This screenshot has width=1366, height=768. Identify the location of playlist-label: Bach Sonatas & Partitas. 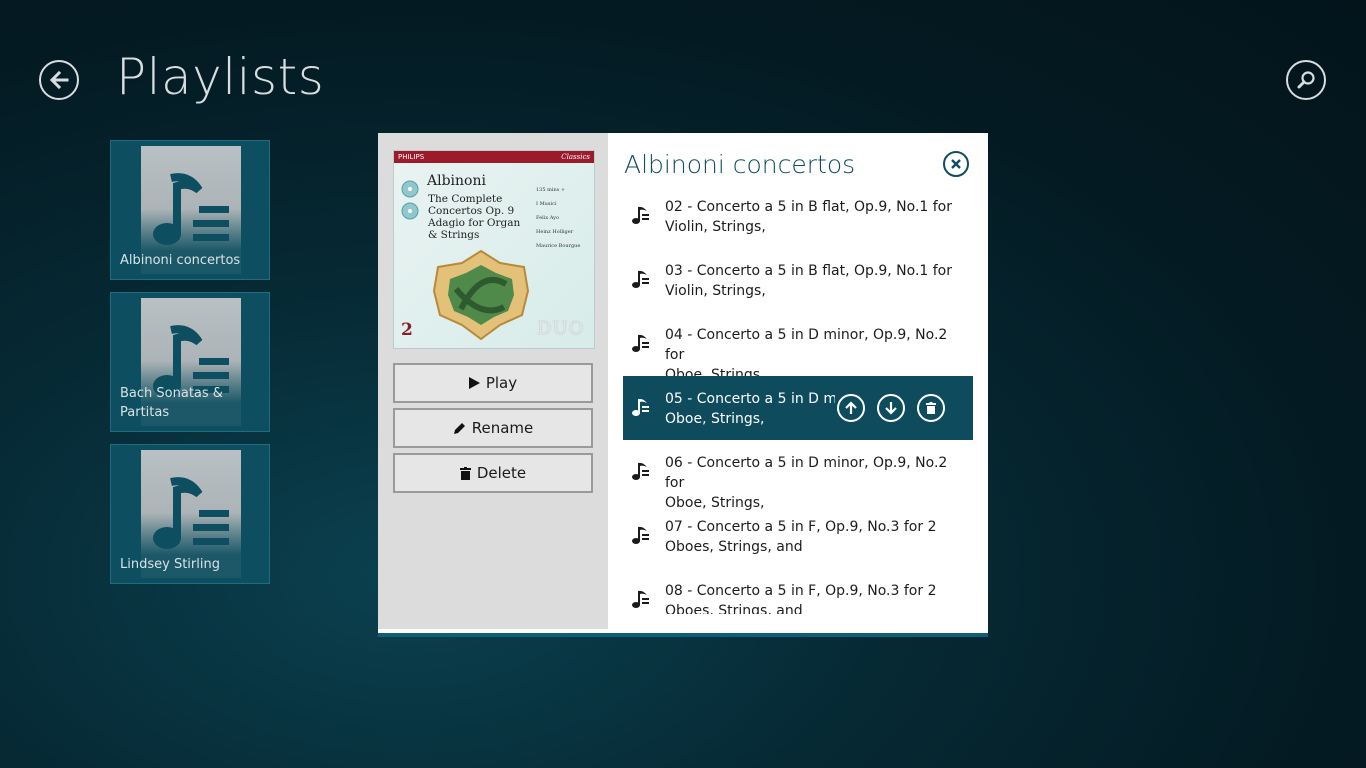
(171, 403).